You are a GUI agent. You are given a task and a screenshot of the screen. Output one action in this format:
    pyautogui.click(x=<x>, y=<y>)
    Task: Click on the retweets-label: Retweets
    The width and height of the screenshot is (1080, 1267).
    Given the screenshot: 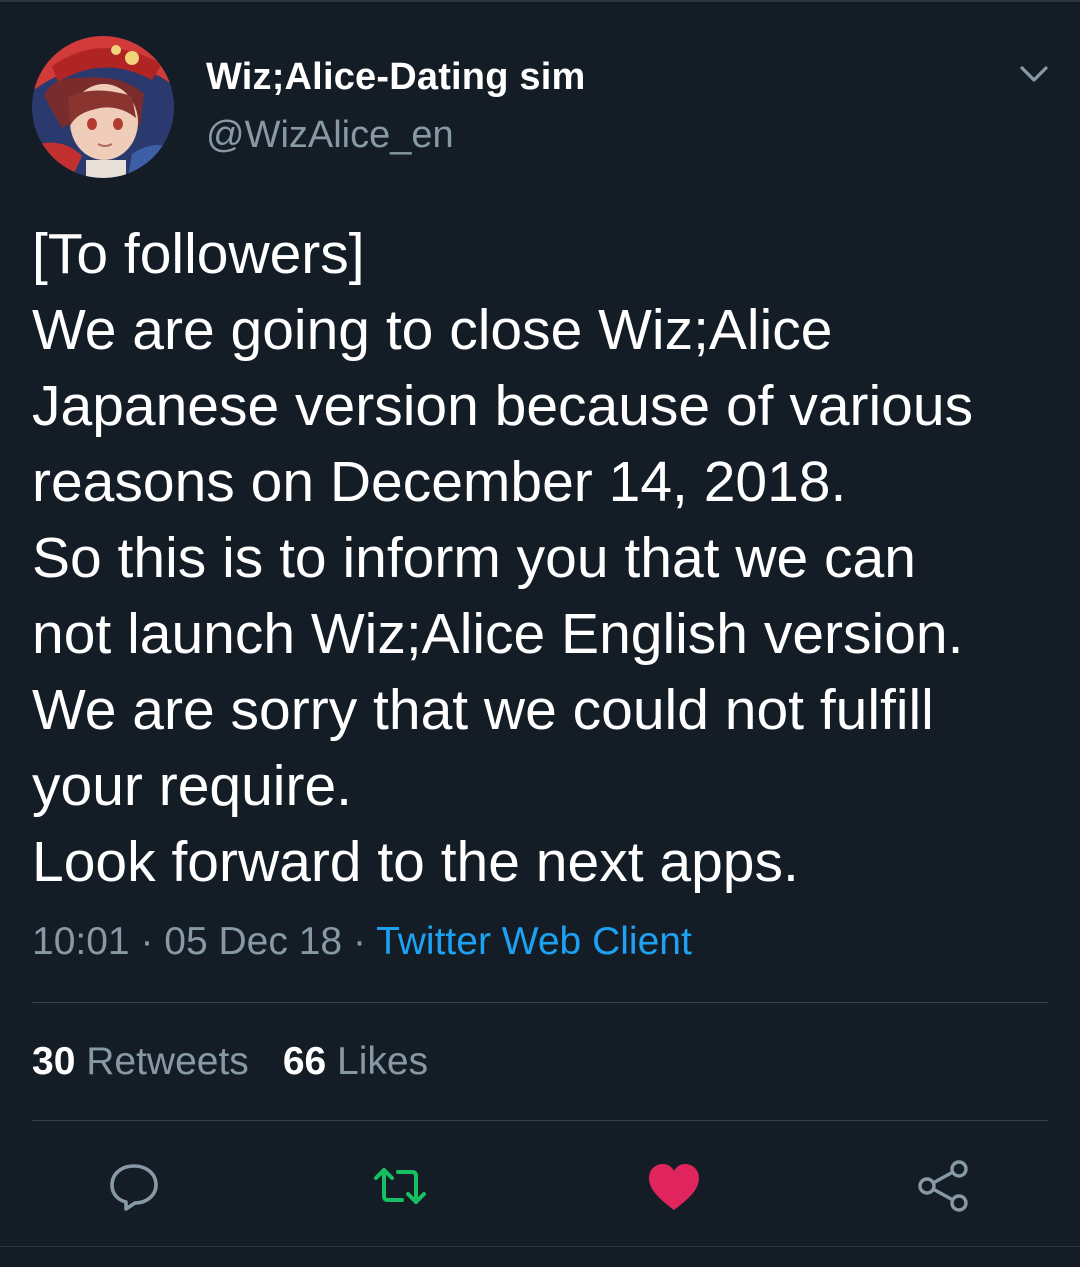 What is the action you would take?
    pyautogui.click(x=167, y=1061)
    